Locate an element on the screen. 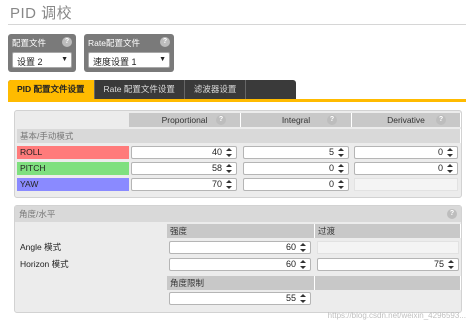  angle-limit-input: 55 is located at coordinates (240, 298).